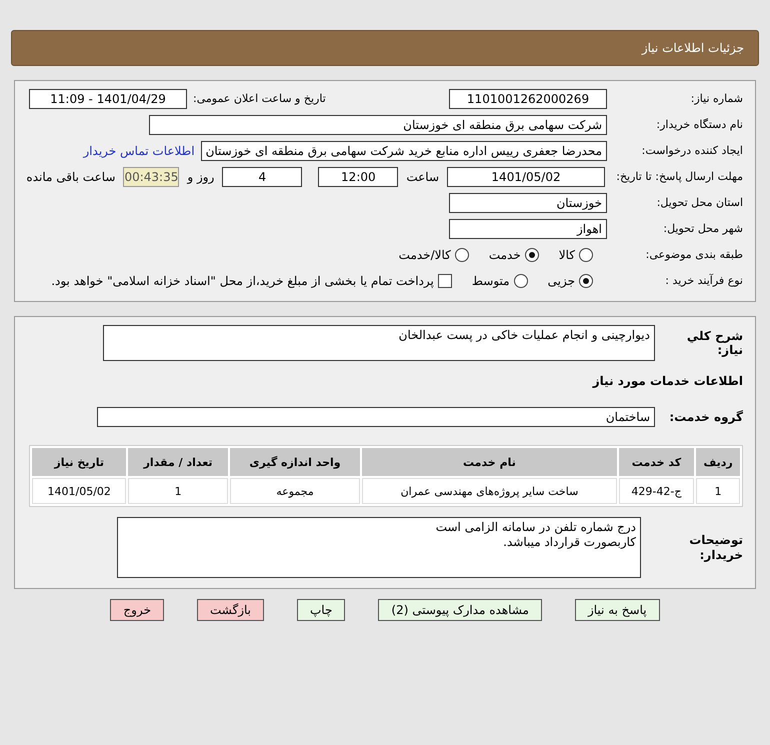 The image size is (770, 745). I want to click on field-label: گروه خدمت:, so click(705, 417).